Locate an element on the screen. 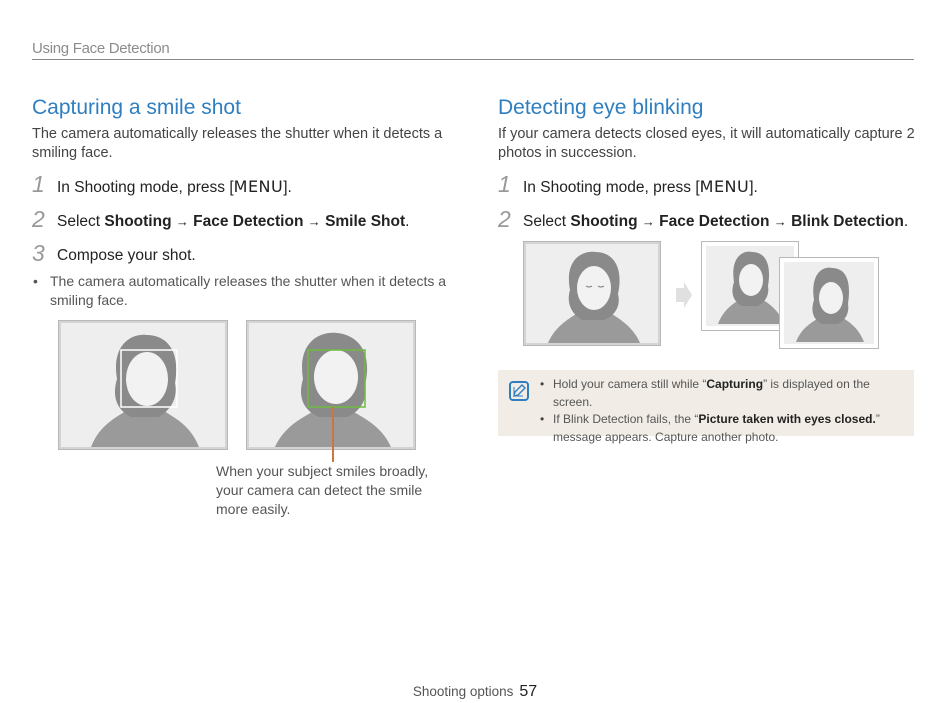 This screenshot has width=950, height=703. page-number: 57 is located at coordinates (528, 691).